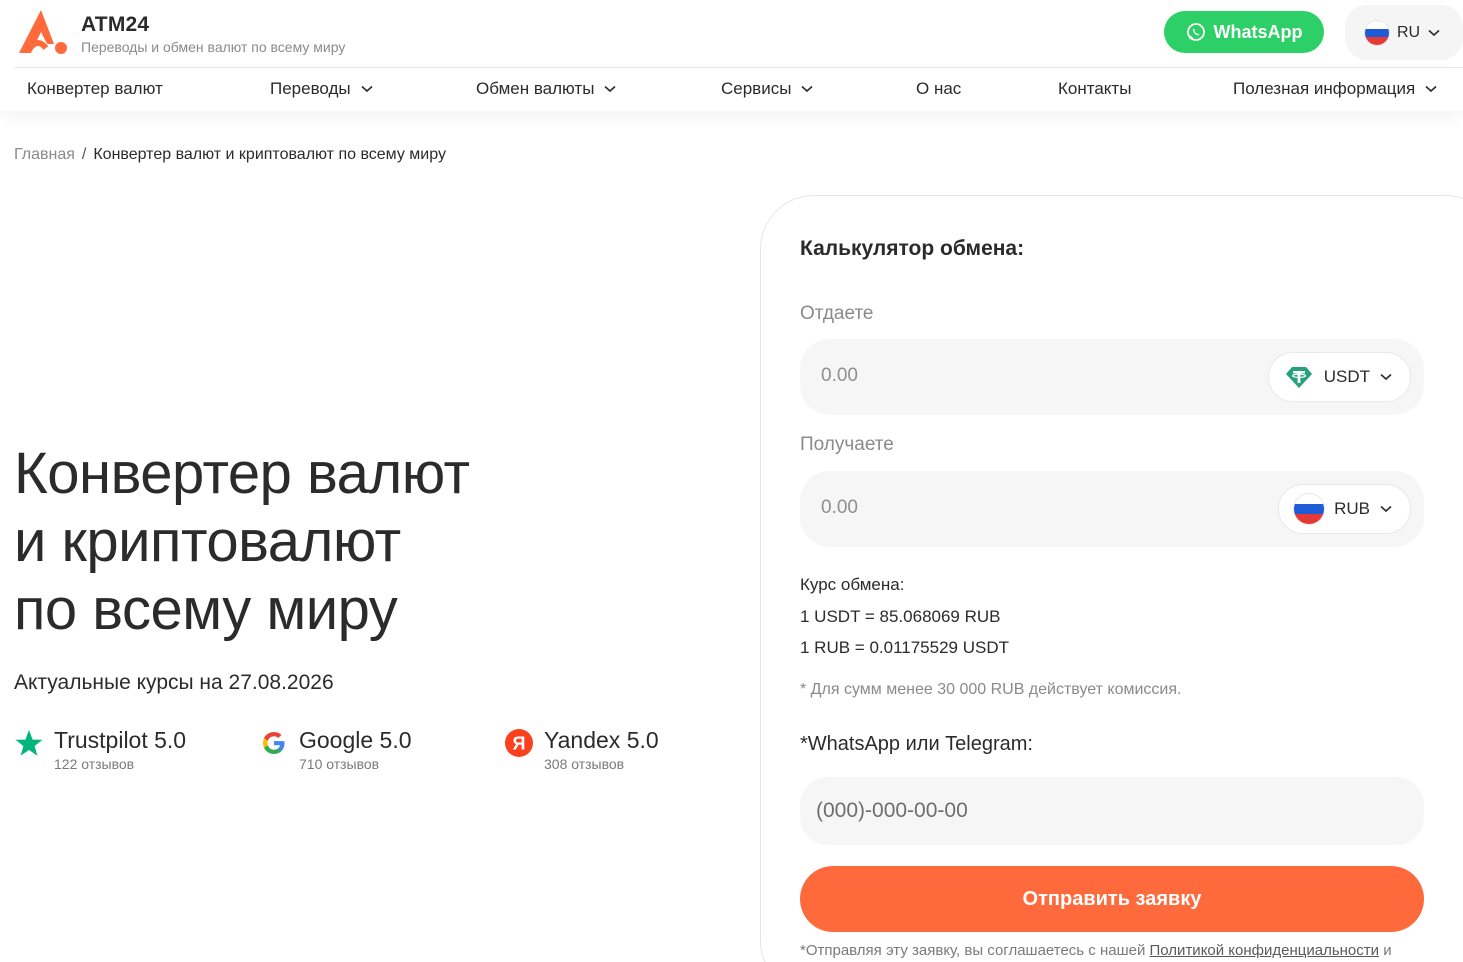 The image size is (1463, 962). I want to click on rating-reviews: 308 отзывов, so click(584, 764).